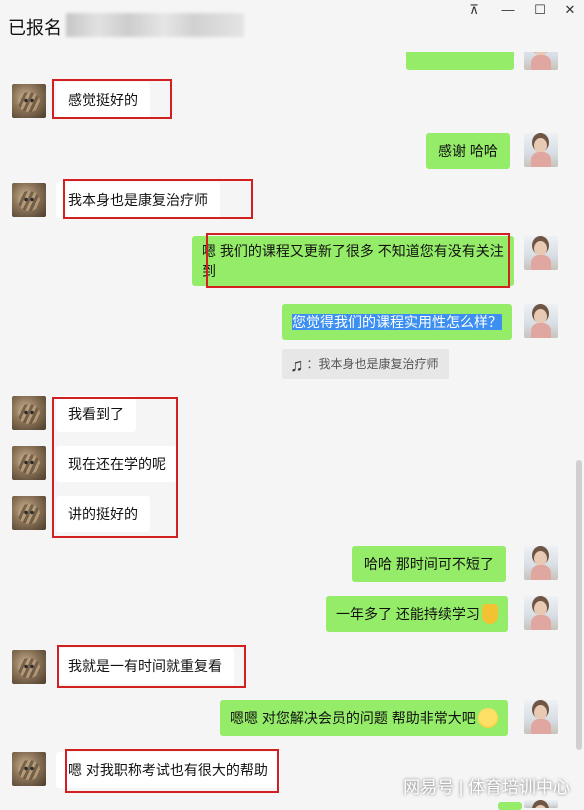 The height and width of the screenshot is (810, 584). What do you see at coordinates (138, 200) in the screenshot?
I see `message-bubble: 我本身也是康复治疗师` at bounding box center [138, 200].